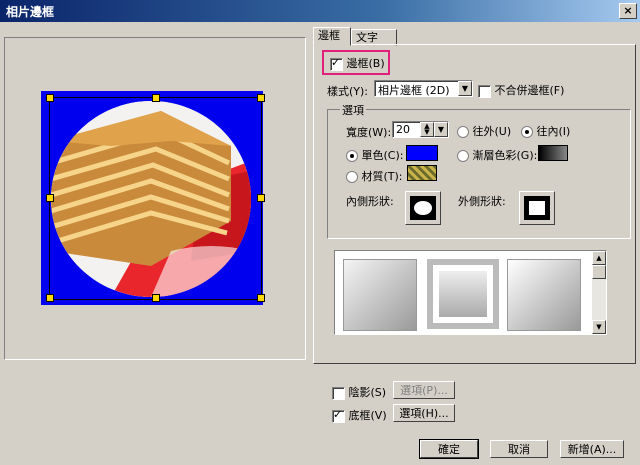  I want to click on width-spinner: 20 ▲ ▼ ▼, so click(420, 129).